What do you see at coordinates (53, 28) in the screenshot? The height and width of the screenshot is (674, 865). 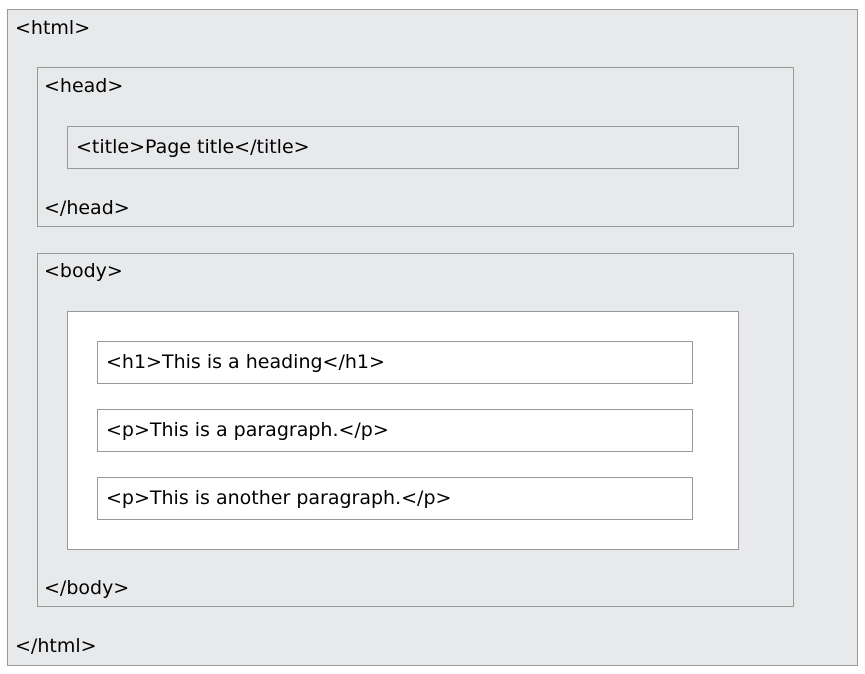 I see `html-open-tag: <html>` at bounding box center [53, 28].